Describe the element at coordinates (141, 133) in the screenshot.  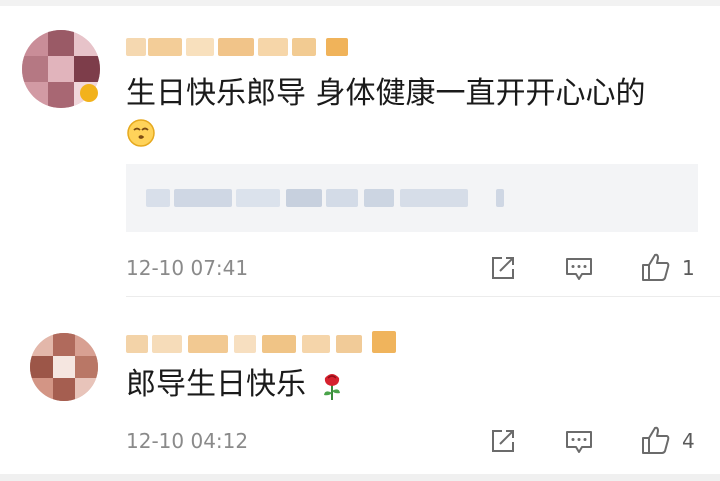
I see `kissing-smiling-eyes-emoji` at that location.